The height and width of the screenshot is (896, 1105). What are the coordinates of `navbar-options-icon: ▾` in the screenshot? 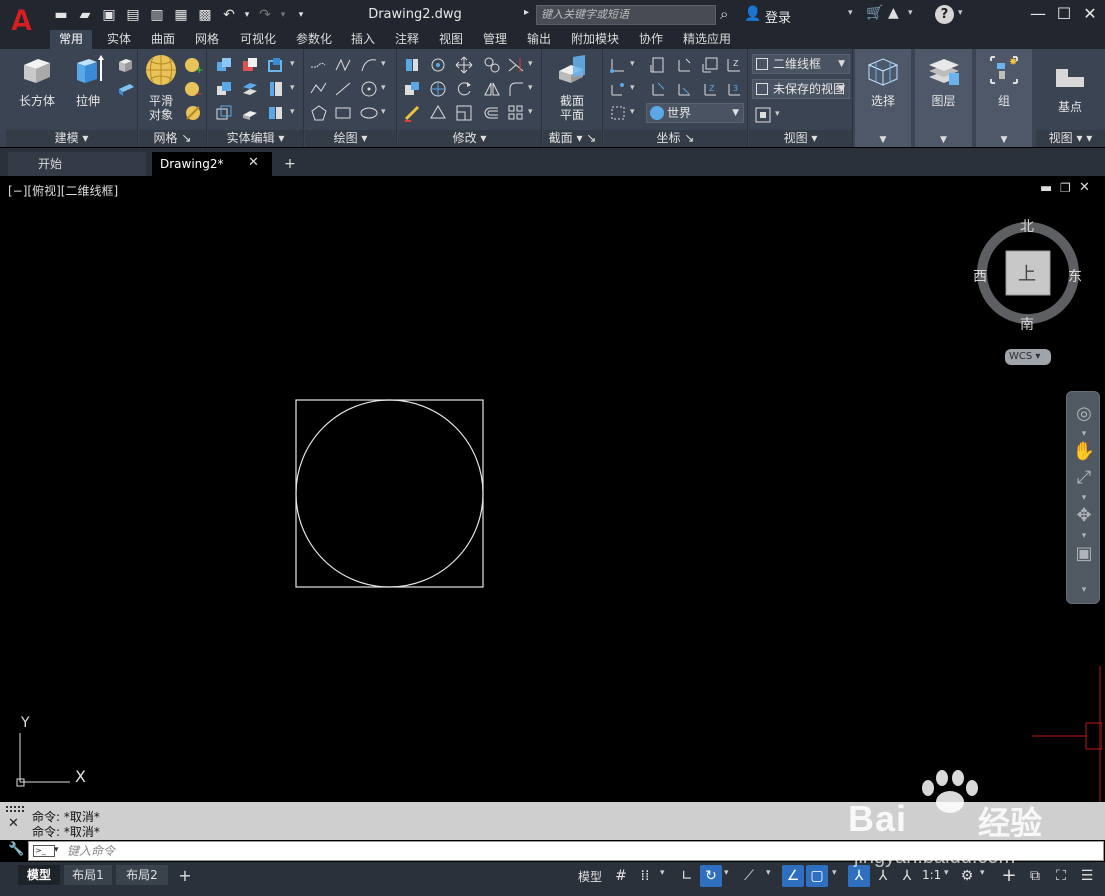 It's located at (1084, 590).